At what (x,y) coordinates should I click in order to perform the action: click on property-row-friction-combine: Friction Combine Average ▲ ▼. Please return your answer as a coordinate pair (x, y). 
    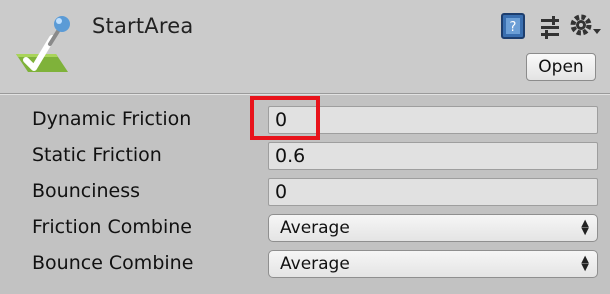
    Looking at the image, I should click on (305, 228).